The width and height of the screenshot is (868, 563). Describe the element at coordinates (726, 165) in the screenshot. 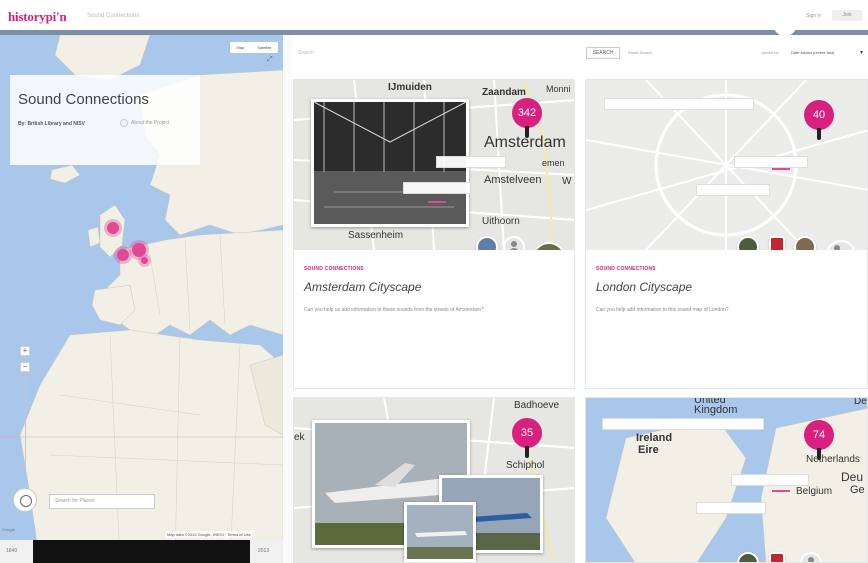

I see `card-map-thumbnail: 40` at that location.